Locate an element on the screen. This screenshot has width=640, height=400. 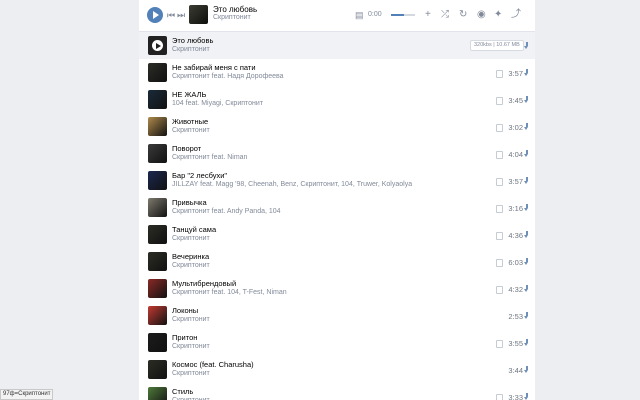
play-button is located at coordinates (155, 15).